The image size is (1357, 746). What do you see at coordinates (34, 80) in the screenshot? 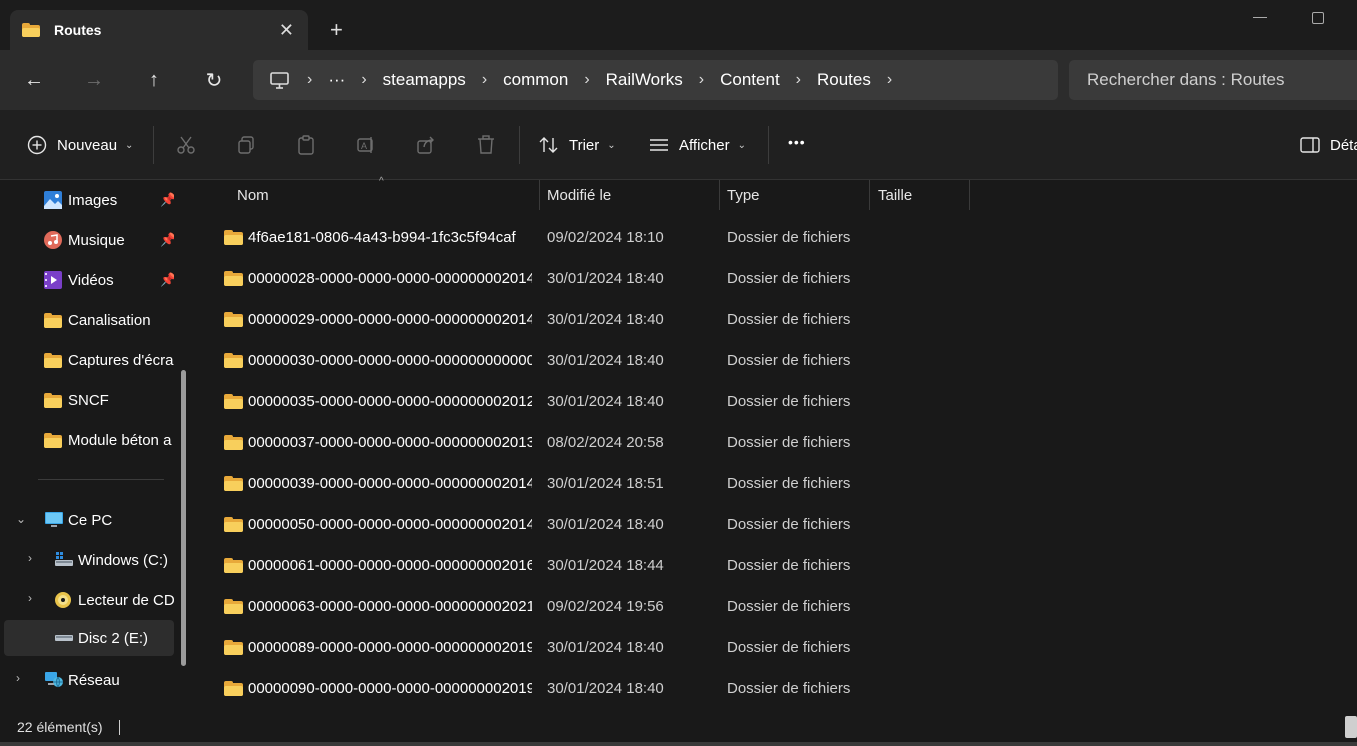
I see `back-button: ←` at bounding box center [34, 80].